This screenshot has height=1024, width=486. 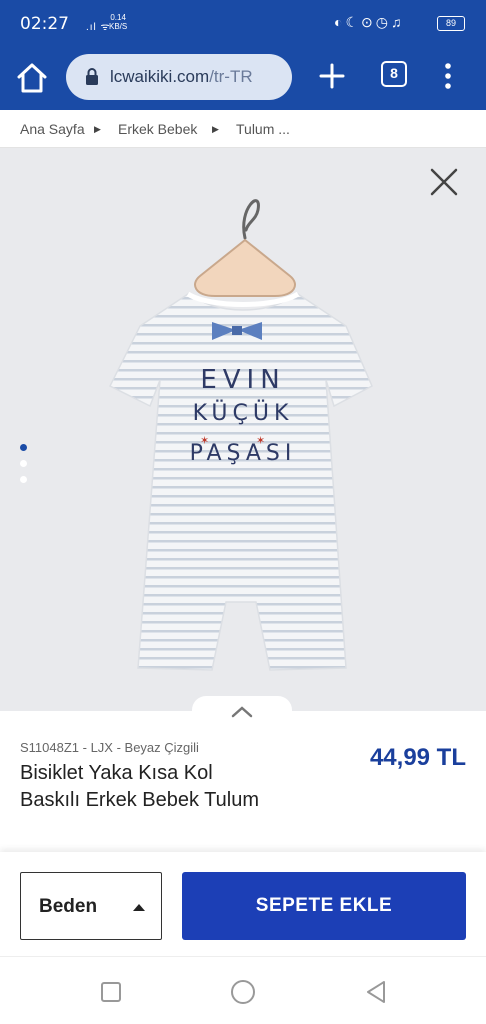 I want to click on system-nav-bar, so click(x=243, y=990).